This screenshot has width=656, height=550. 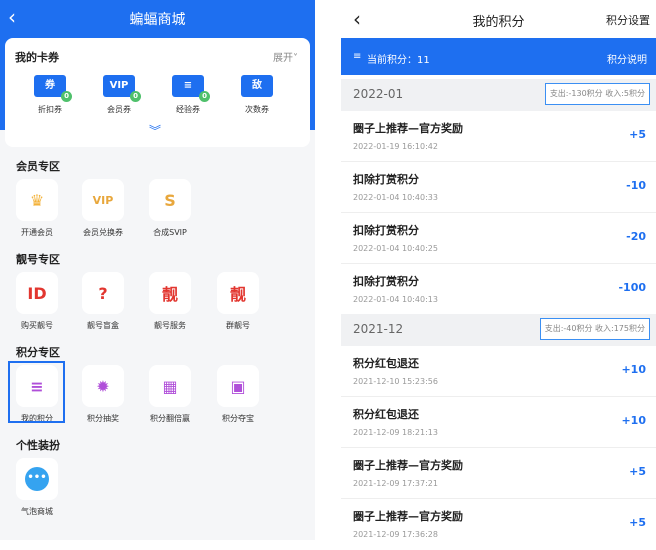 I want to click on coupon-times: 敌 次数券, so click(x=257, y=95).